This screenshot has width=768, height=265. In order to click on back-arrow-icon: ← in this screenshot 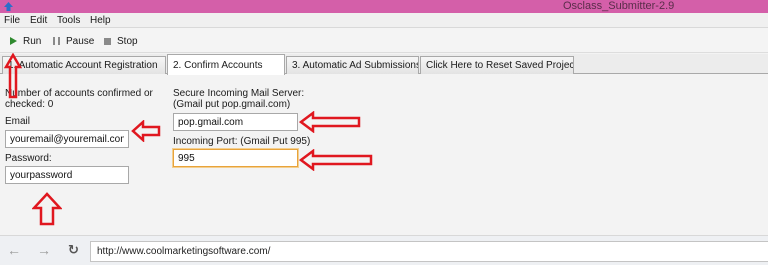, I will do `click(14, 250)`.